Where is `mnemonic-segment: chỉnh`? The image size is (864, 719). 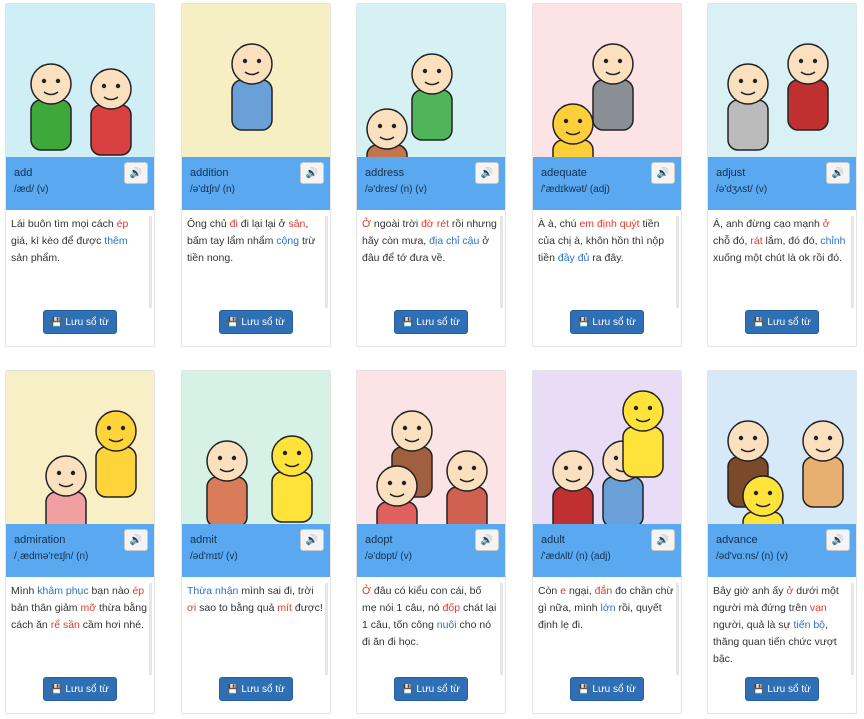 mnemonic-segment: chỉnh is located at coordinates (833, 241).